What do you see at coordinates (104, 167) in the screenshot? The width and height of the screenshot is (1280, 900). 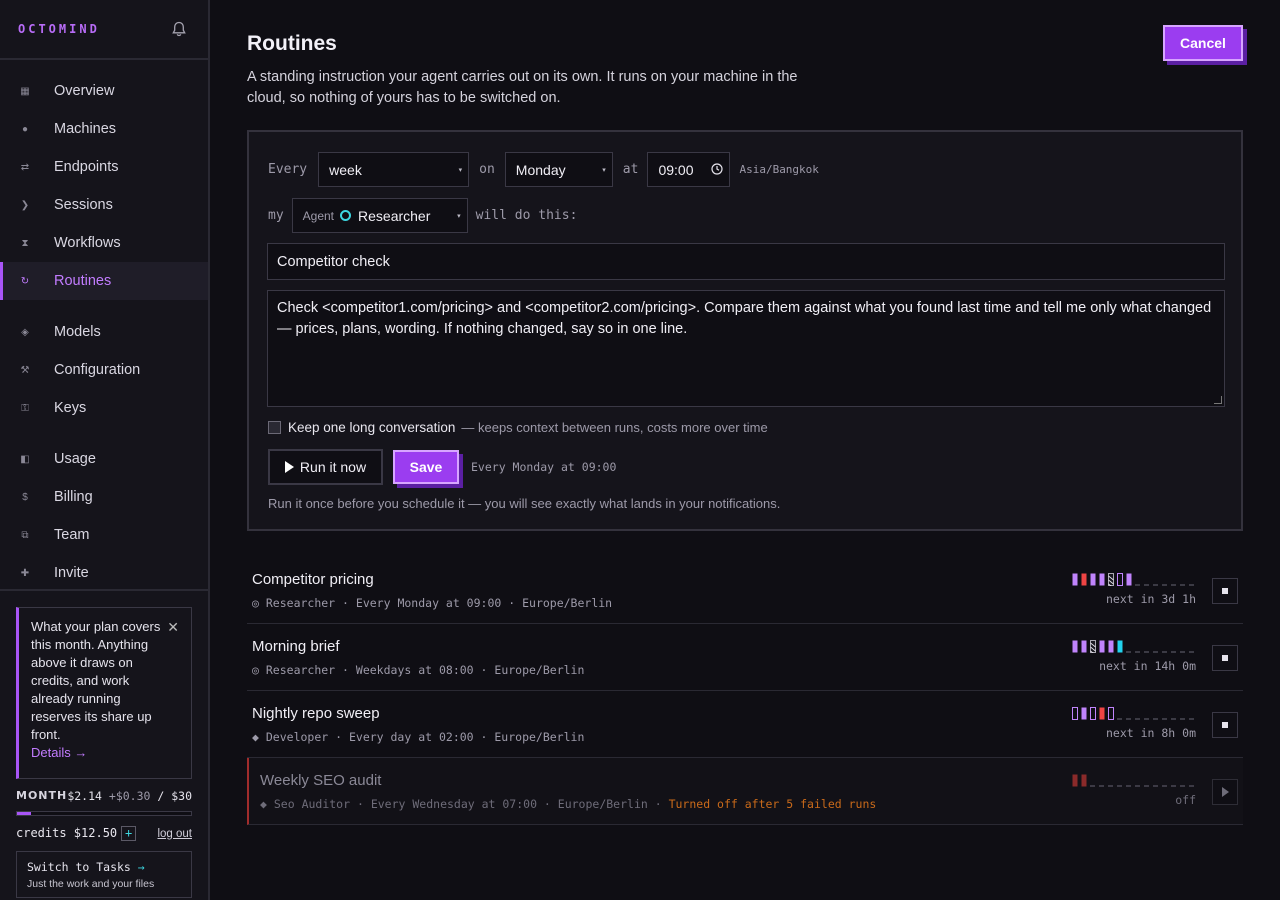 I see `sidebar-item-endpoints: ⇄ Endpoints` at bounding box center [104, 167].